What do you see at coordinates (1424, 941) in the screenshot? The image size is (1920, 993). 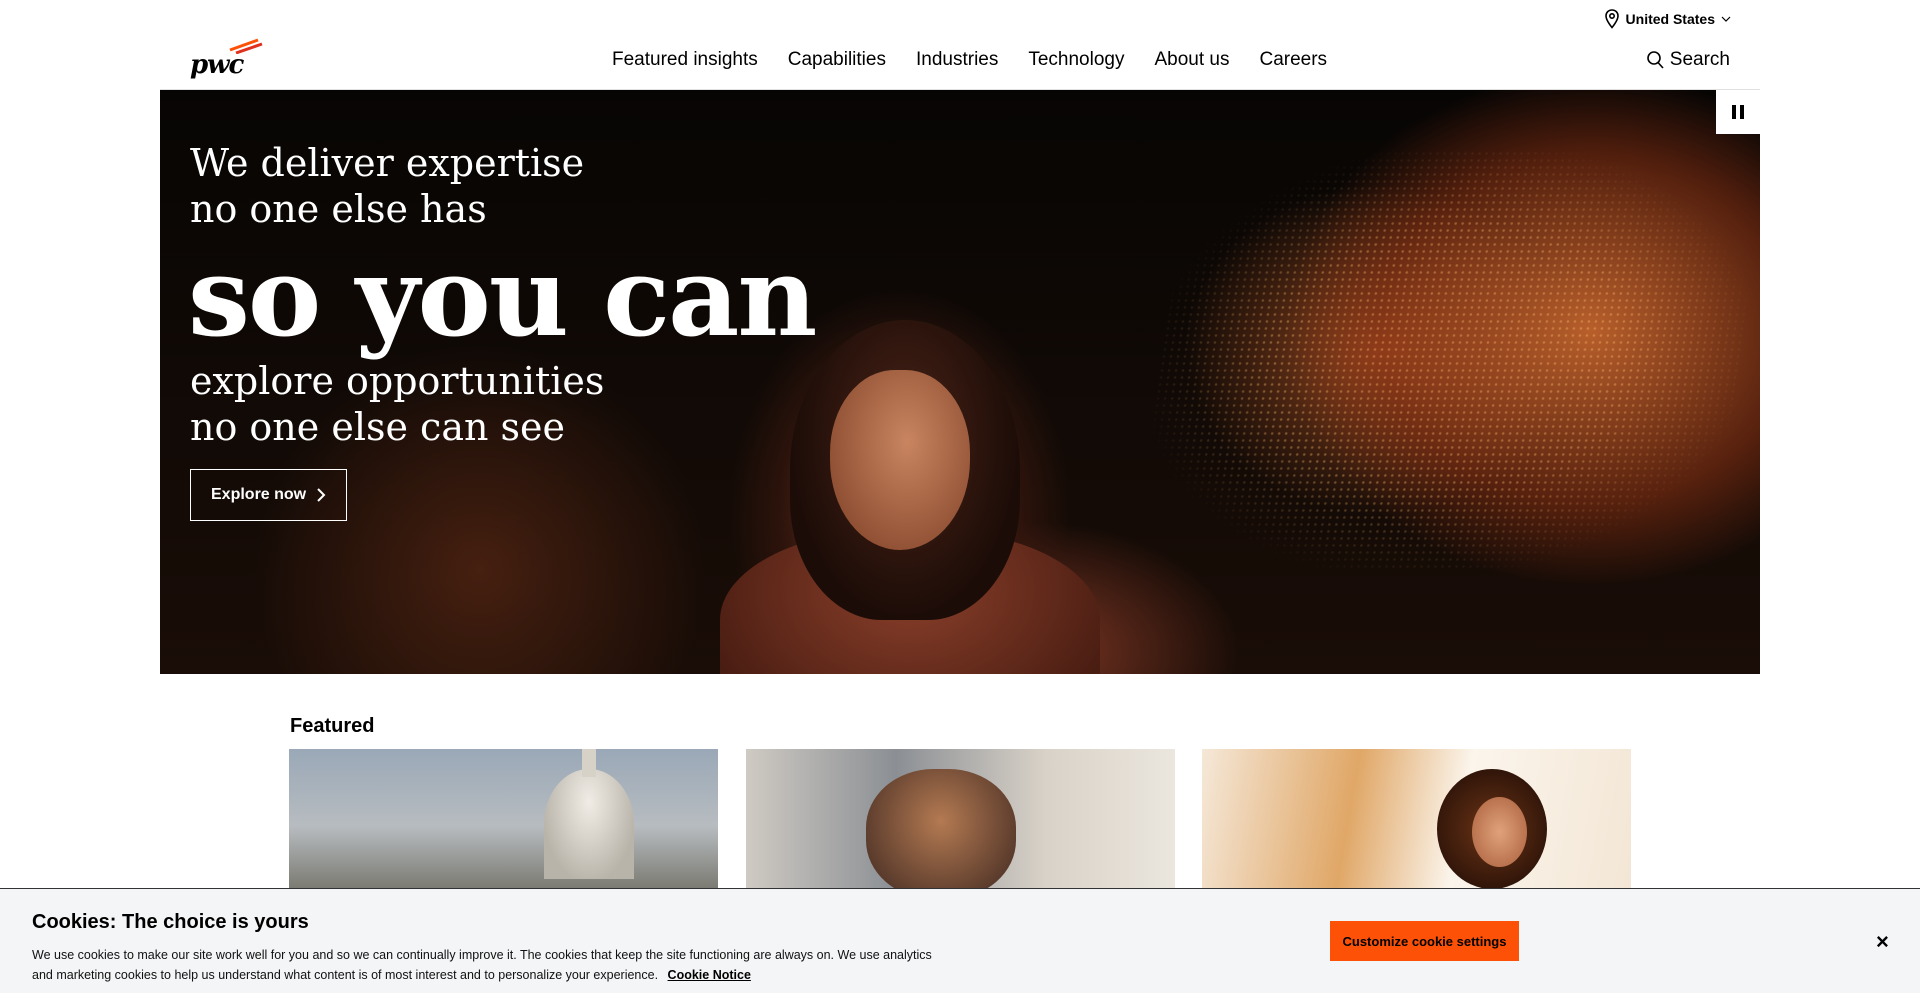 I see `customize-cookie-settings-button: Customize cookie settings` at bounding box center [1424, 941].